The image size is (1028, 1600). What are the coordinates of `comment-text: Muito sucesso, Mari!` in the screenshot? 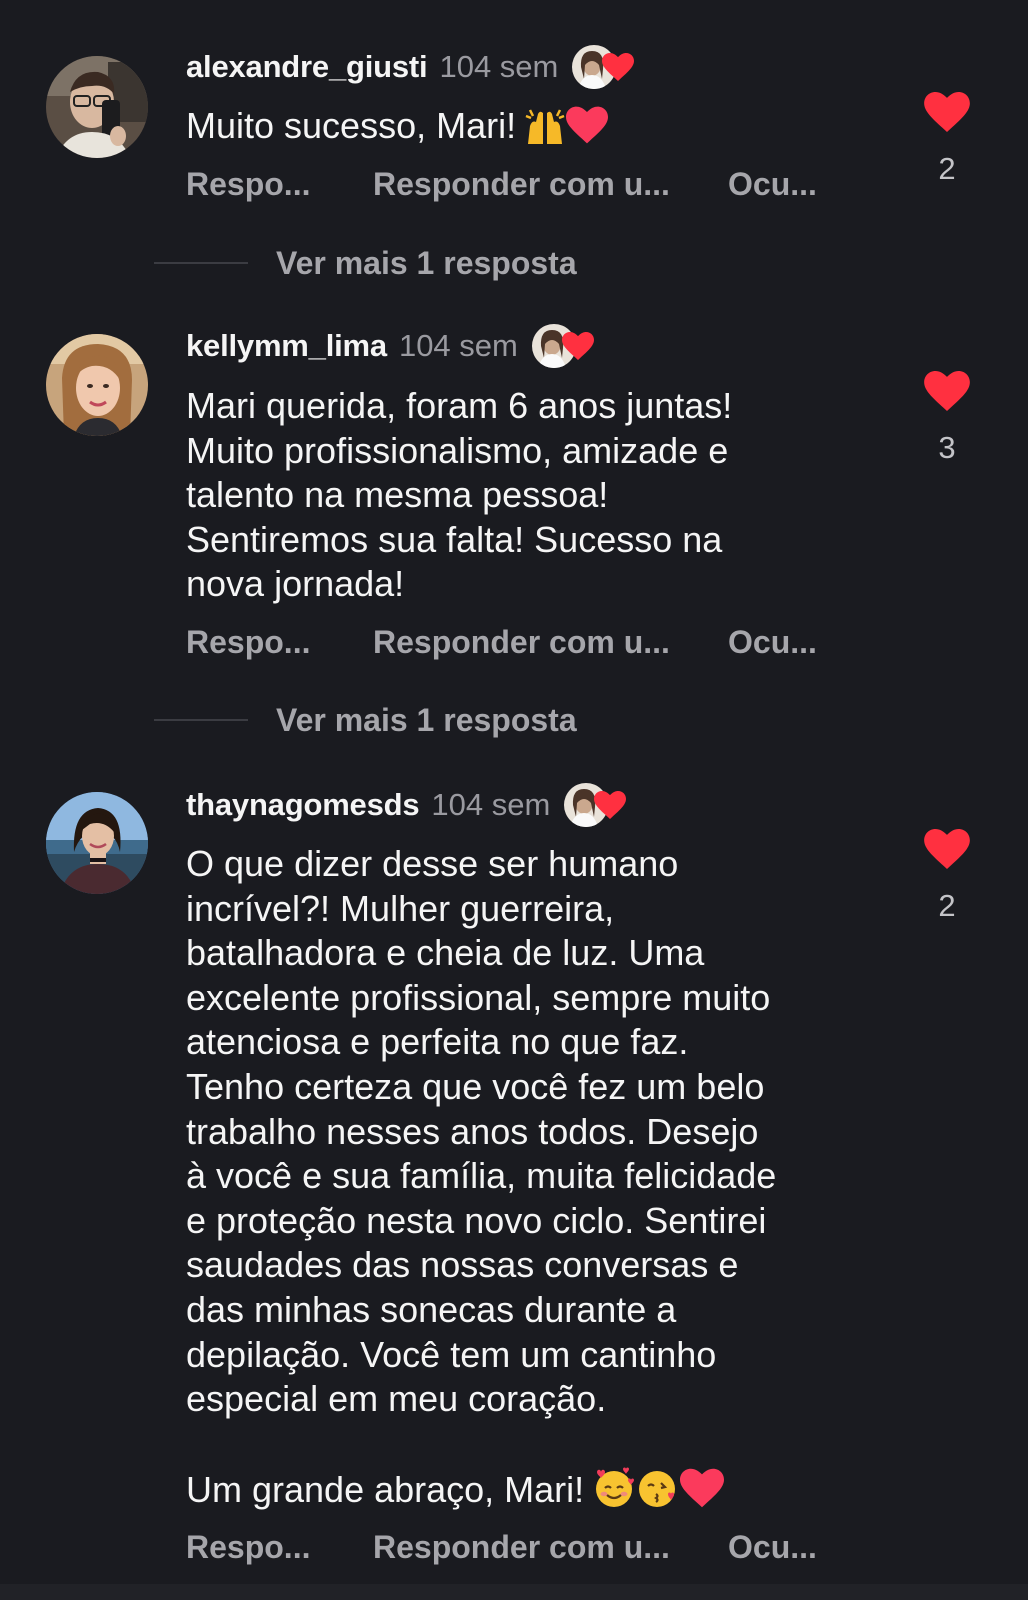 It's located at (536, 126).